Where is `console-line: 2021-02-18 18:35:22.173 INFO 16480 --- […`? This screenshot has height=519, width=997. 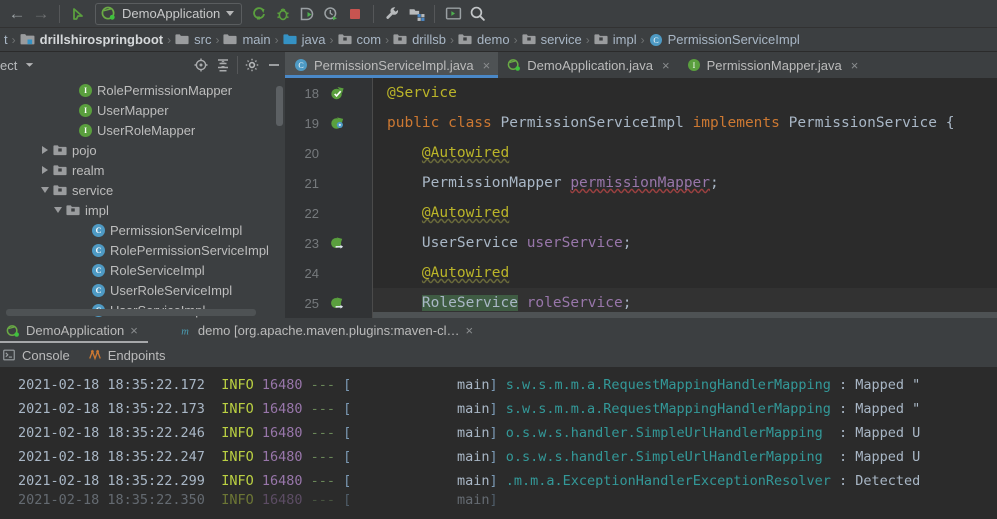 console-line: 2021-02-18 18:35:22.173 INFO 16480 --- [… is located at coordinates (469, 409).